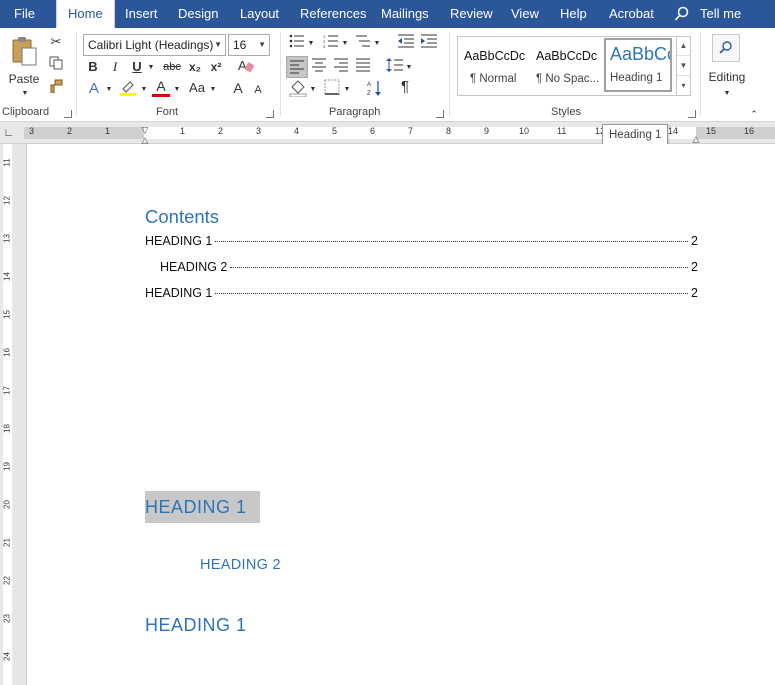 Image resolution: width=775 pixels, height=685 pixels. I want to click on increase-indent-icon, so click(429, 43).